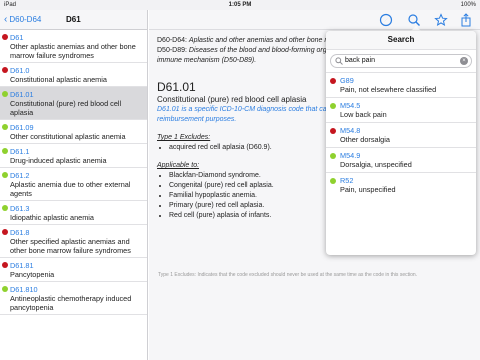 Image resolution: width=480 pixels, height=360 pixels. I want to click on sidebar-item-desc: Other constitutional aplastic anemia, so click(68, 136).